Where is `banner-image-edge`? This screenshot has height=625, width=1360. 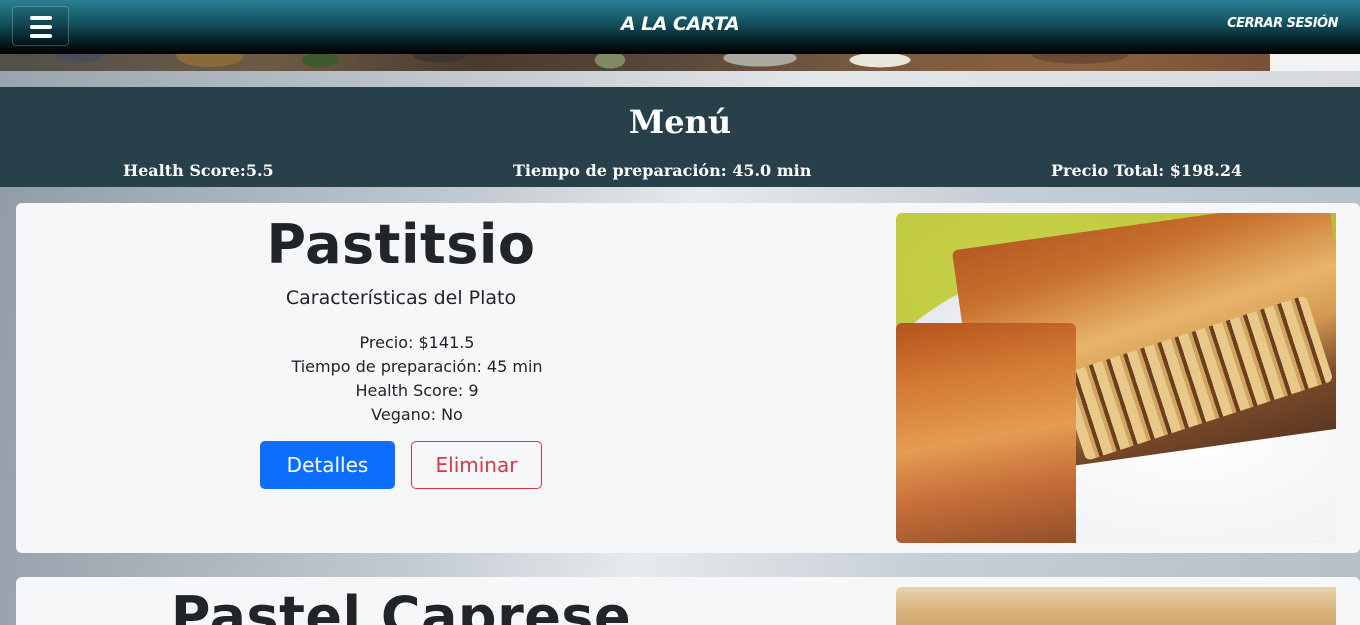
banner-image-edge is located at coordinates (1315, 62).